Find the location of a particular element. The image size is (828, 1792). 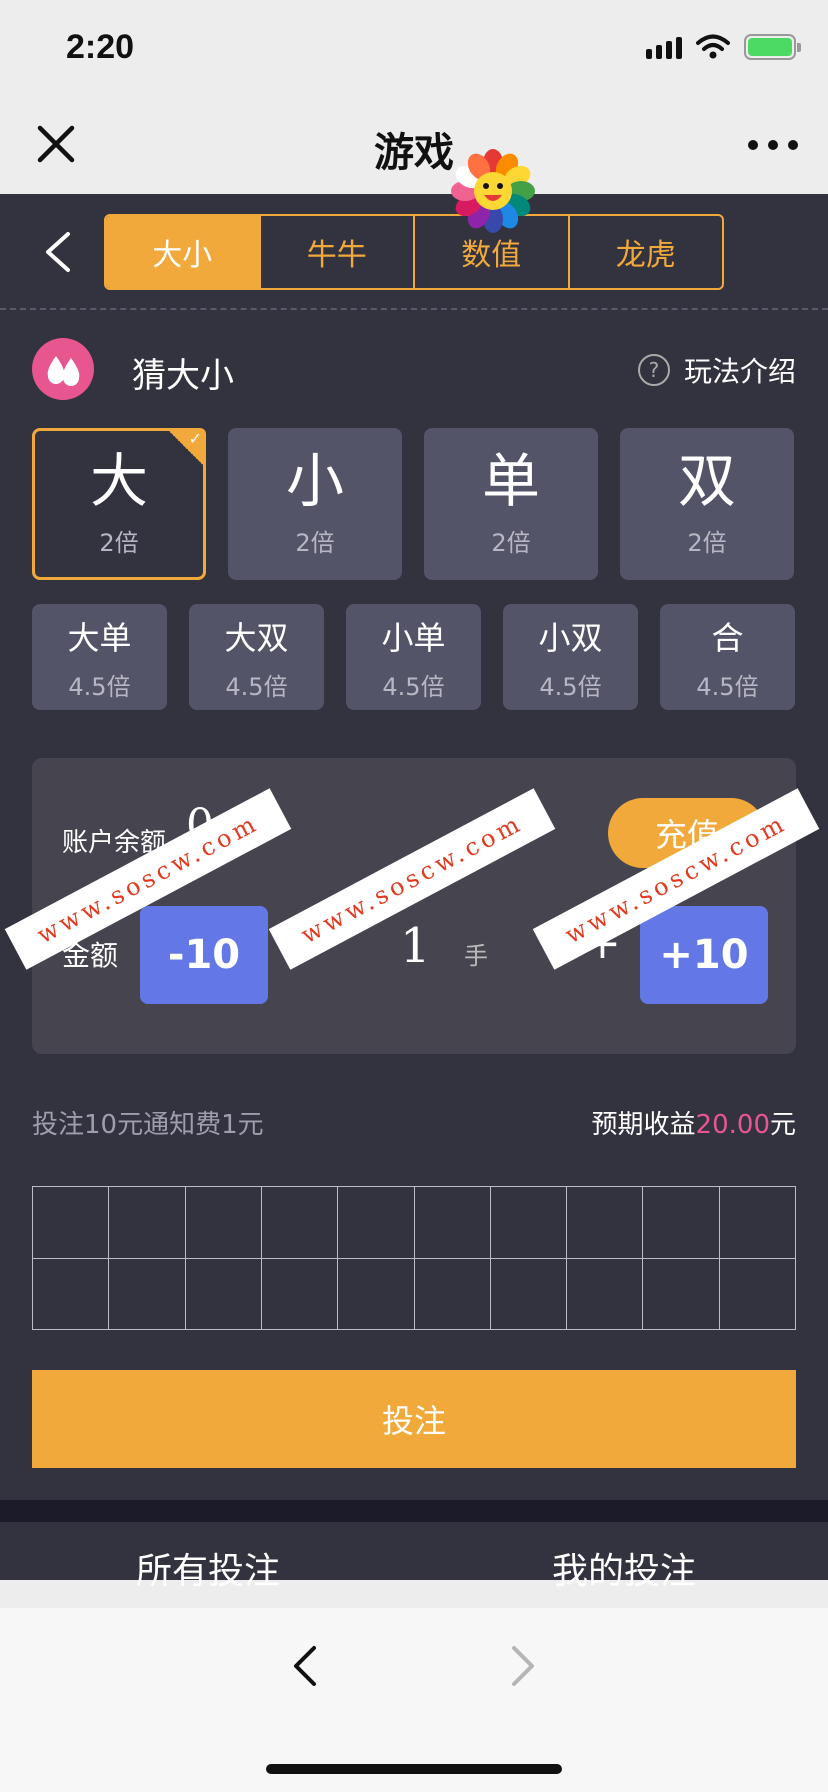

option-dan: 单 2倍 is located at coordinates (511, 504).